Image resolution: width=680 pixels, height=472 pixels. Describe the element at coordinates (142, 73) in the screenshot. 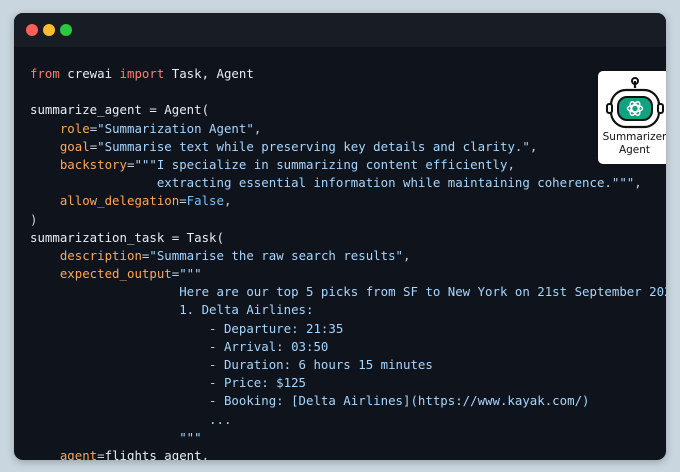

I see `code-token: import` at that location.